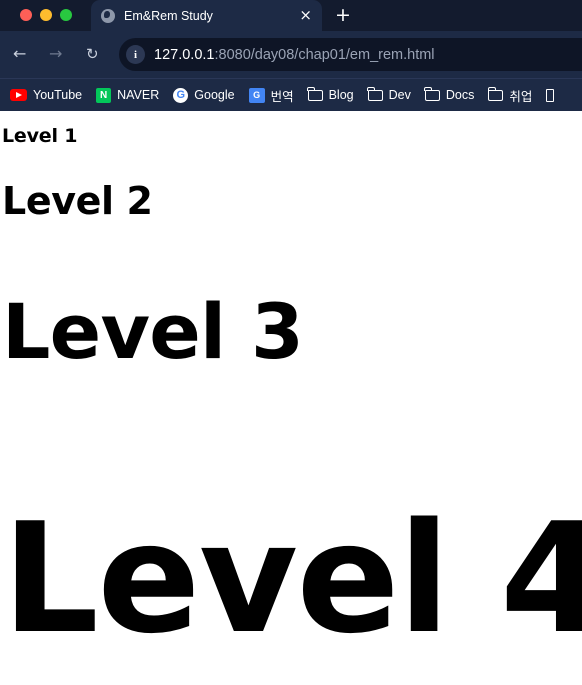 The image size is (582, 685). Describe the element at coordinates (324, 54) in the screenshot. I see `url-path: :8080/day08/chap01/em_rem.html` at that location.